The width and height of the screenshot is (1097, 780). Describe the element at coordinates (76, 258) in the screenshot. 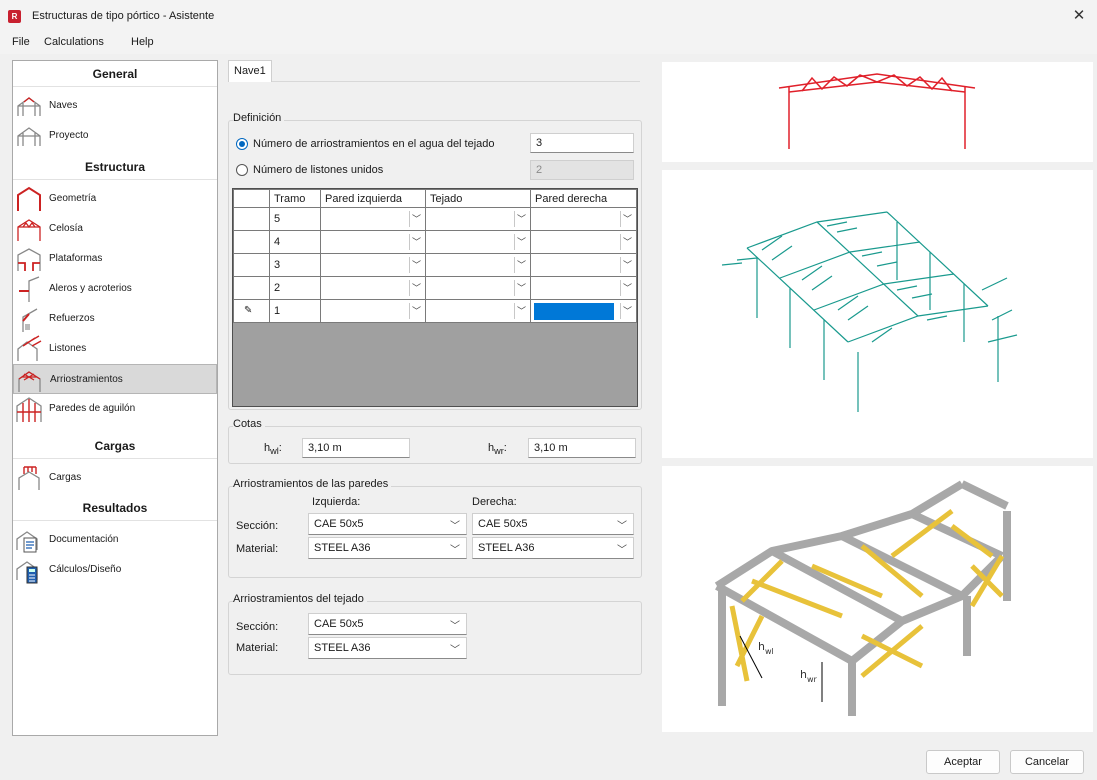

I see `sidebar-item-label: Plataformas` at that location.